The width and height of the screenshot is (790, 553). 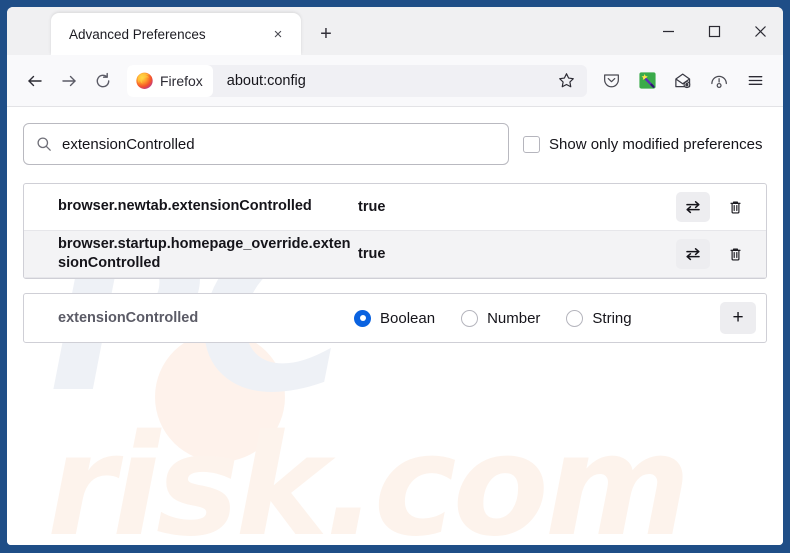 I want to click on radio-label: String, so click(x=612, y=318).